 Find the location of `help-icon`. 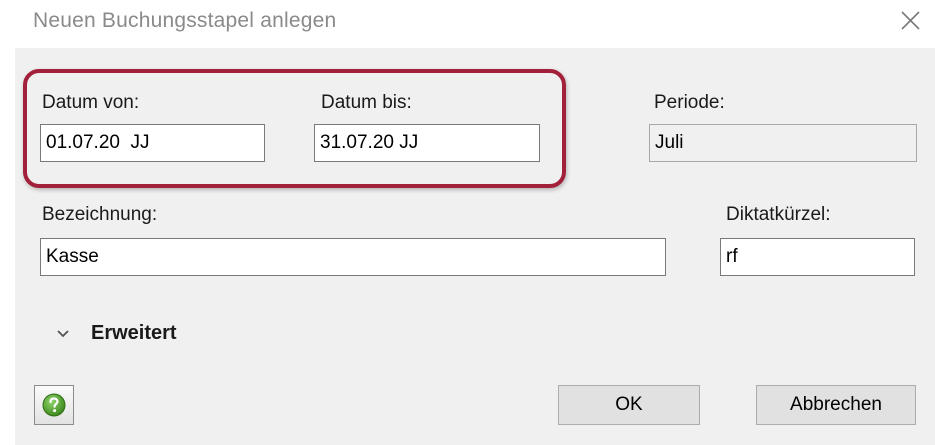

help-icon is located at coordinates (54, 405).